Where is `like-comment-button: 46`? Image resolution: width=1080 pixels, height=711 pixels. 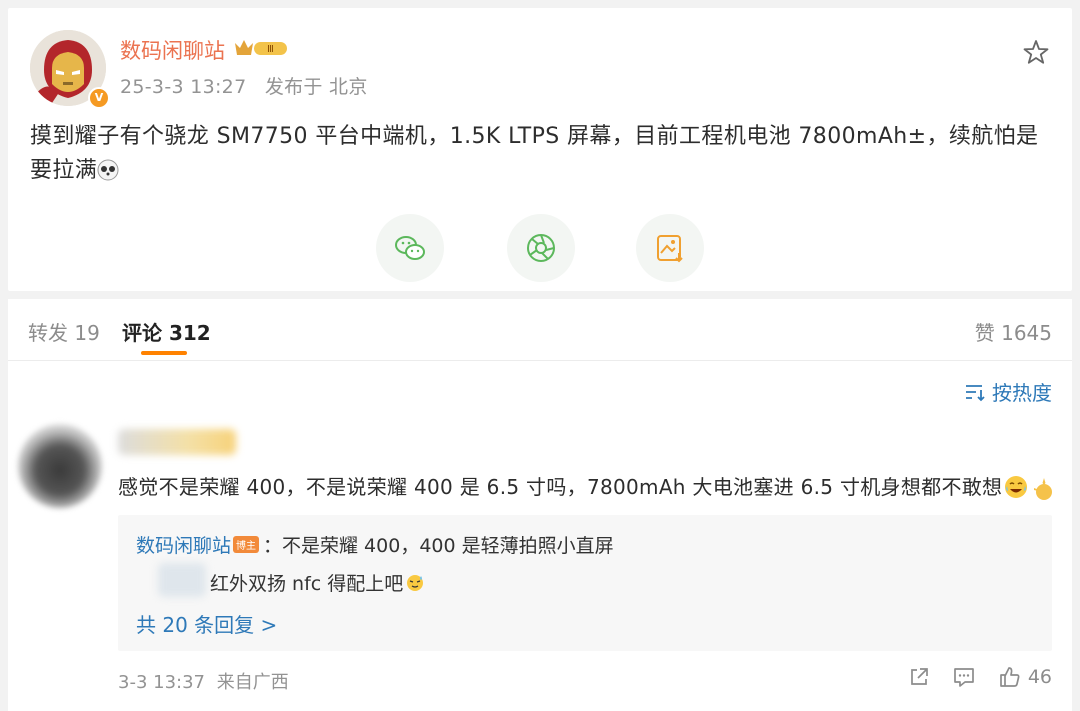 like-comment-button: 46 is located at coordinates (1025, 677).